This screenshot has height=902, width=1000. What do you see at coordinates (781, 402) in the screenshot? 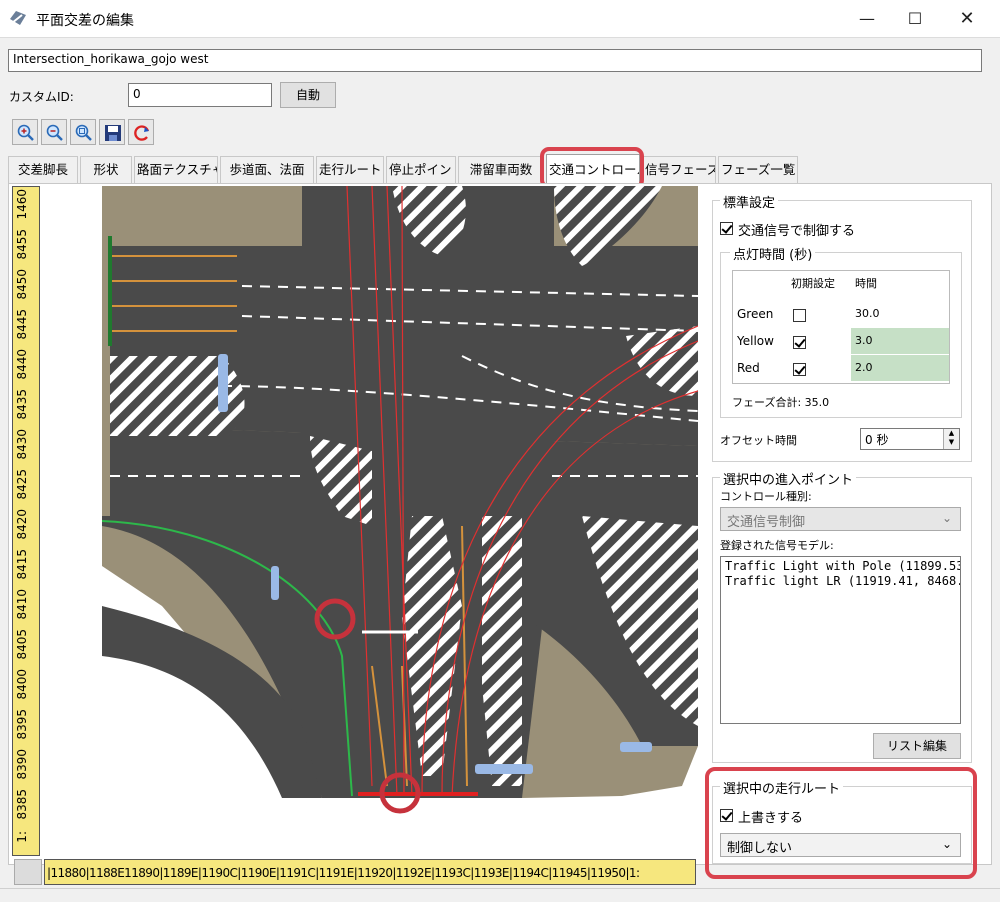
I see `phase-total-label: フェーズ合計: 35.0` at bounding box center [781, 402].